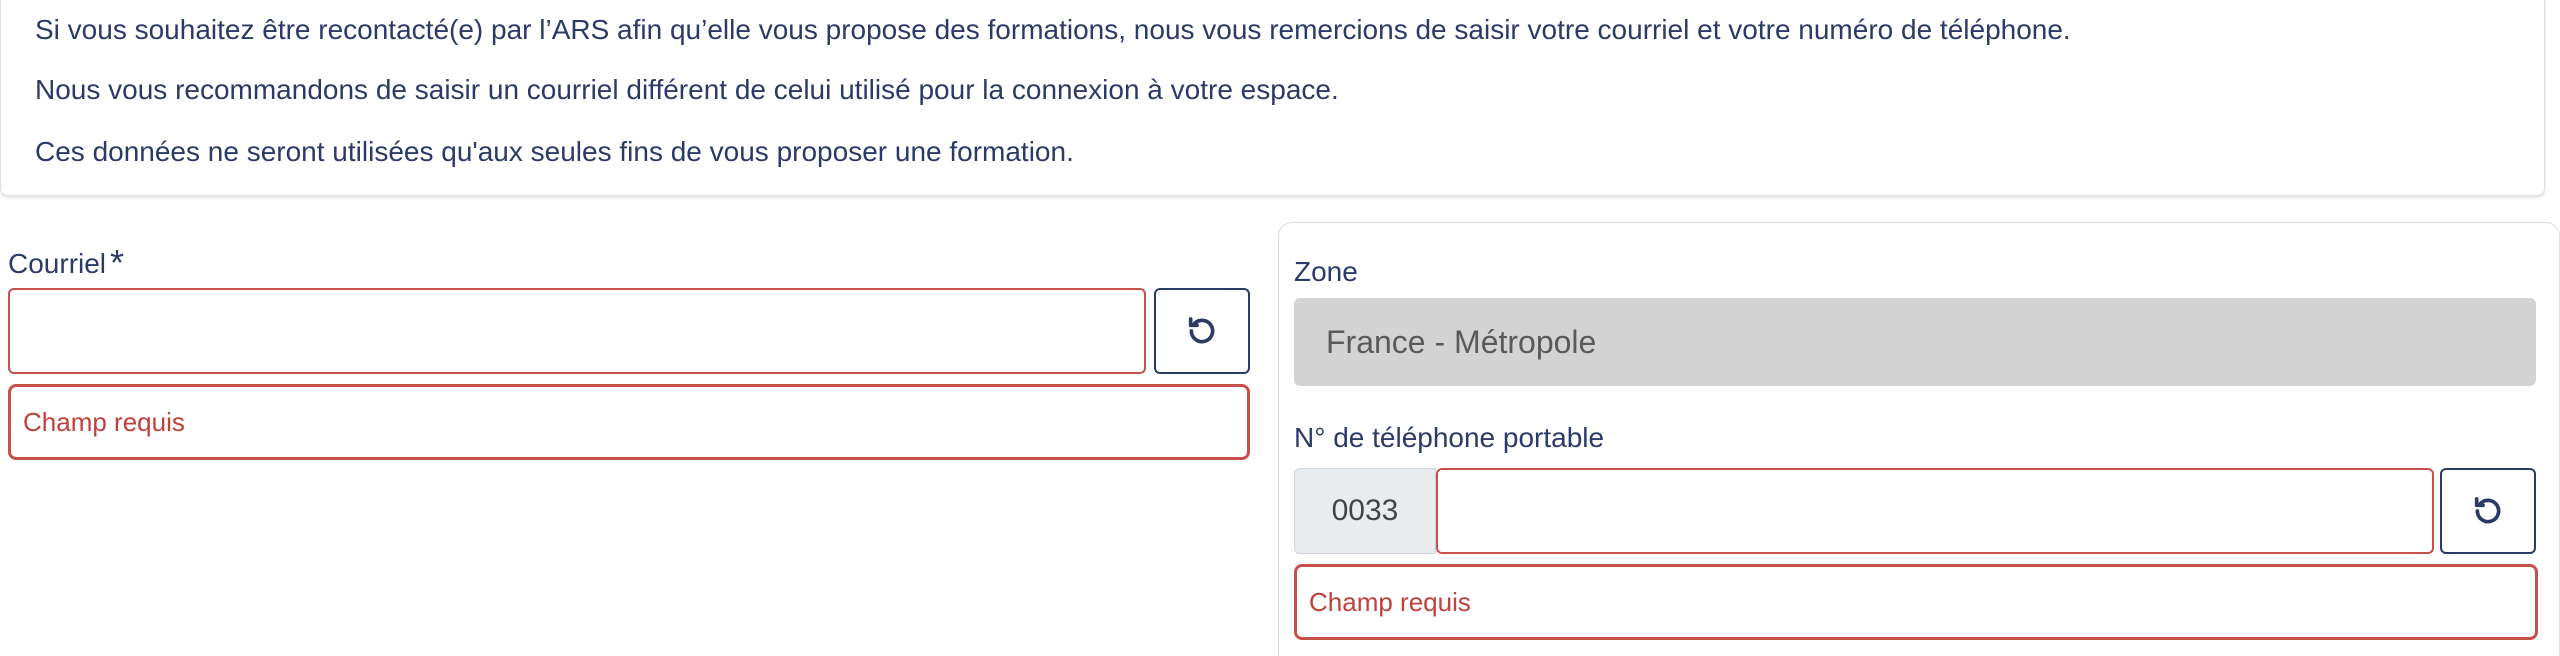 The height and width of the screenshot is (656, 2560). I want to click on phone-prefix: 0033, so click(1365, 511).